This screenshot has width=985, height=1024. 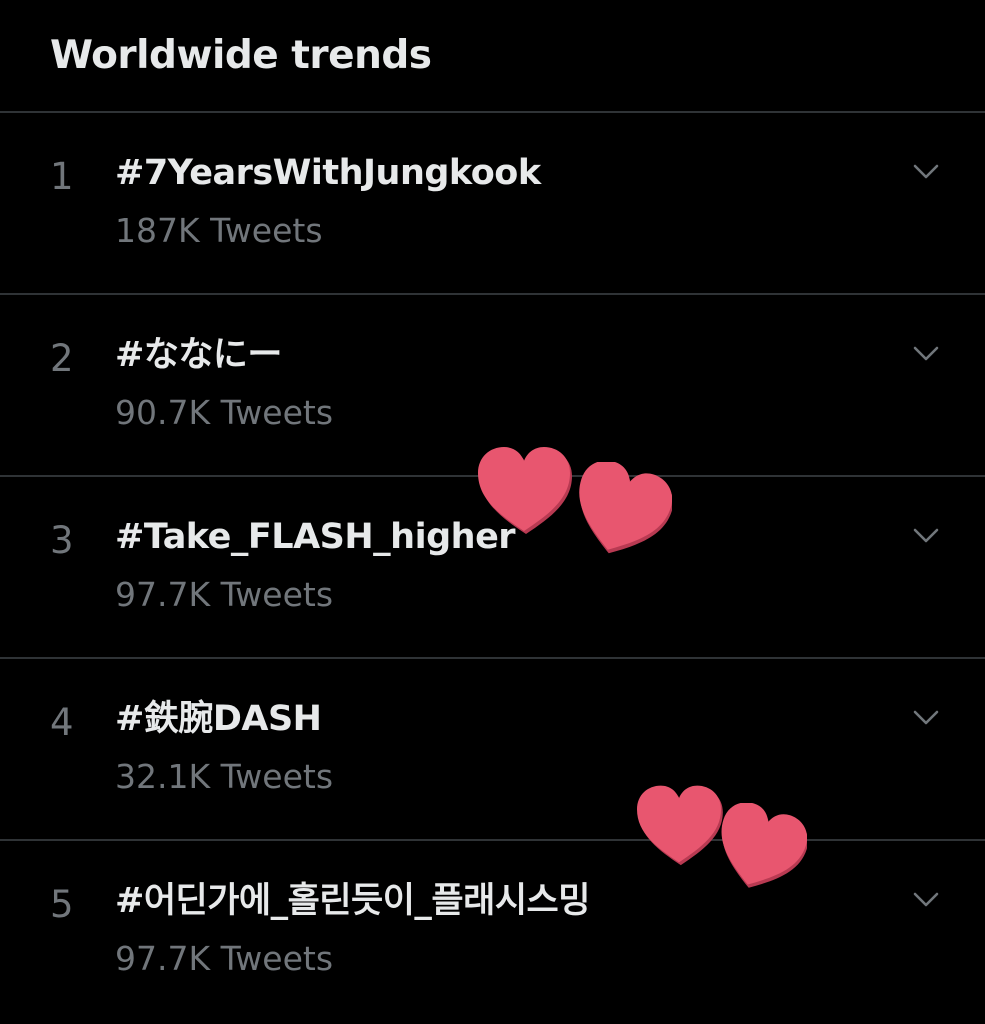 What do you see at coordinates (62, 358) in the screenshot?
I see `trend-rank: 2` at bounding box center [62, 358].